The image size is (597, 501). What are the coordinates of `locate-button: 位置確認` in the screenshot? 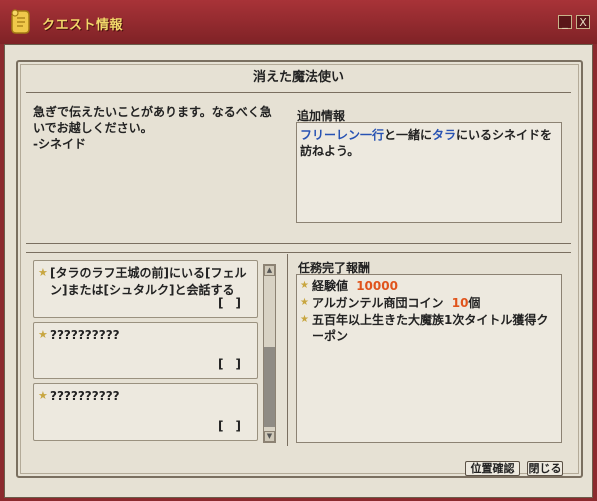 It's located at (492, 468).